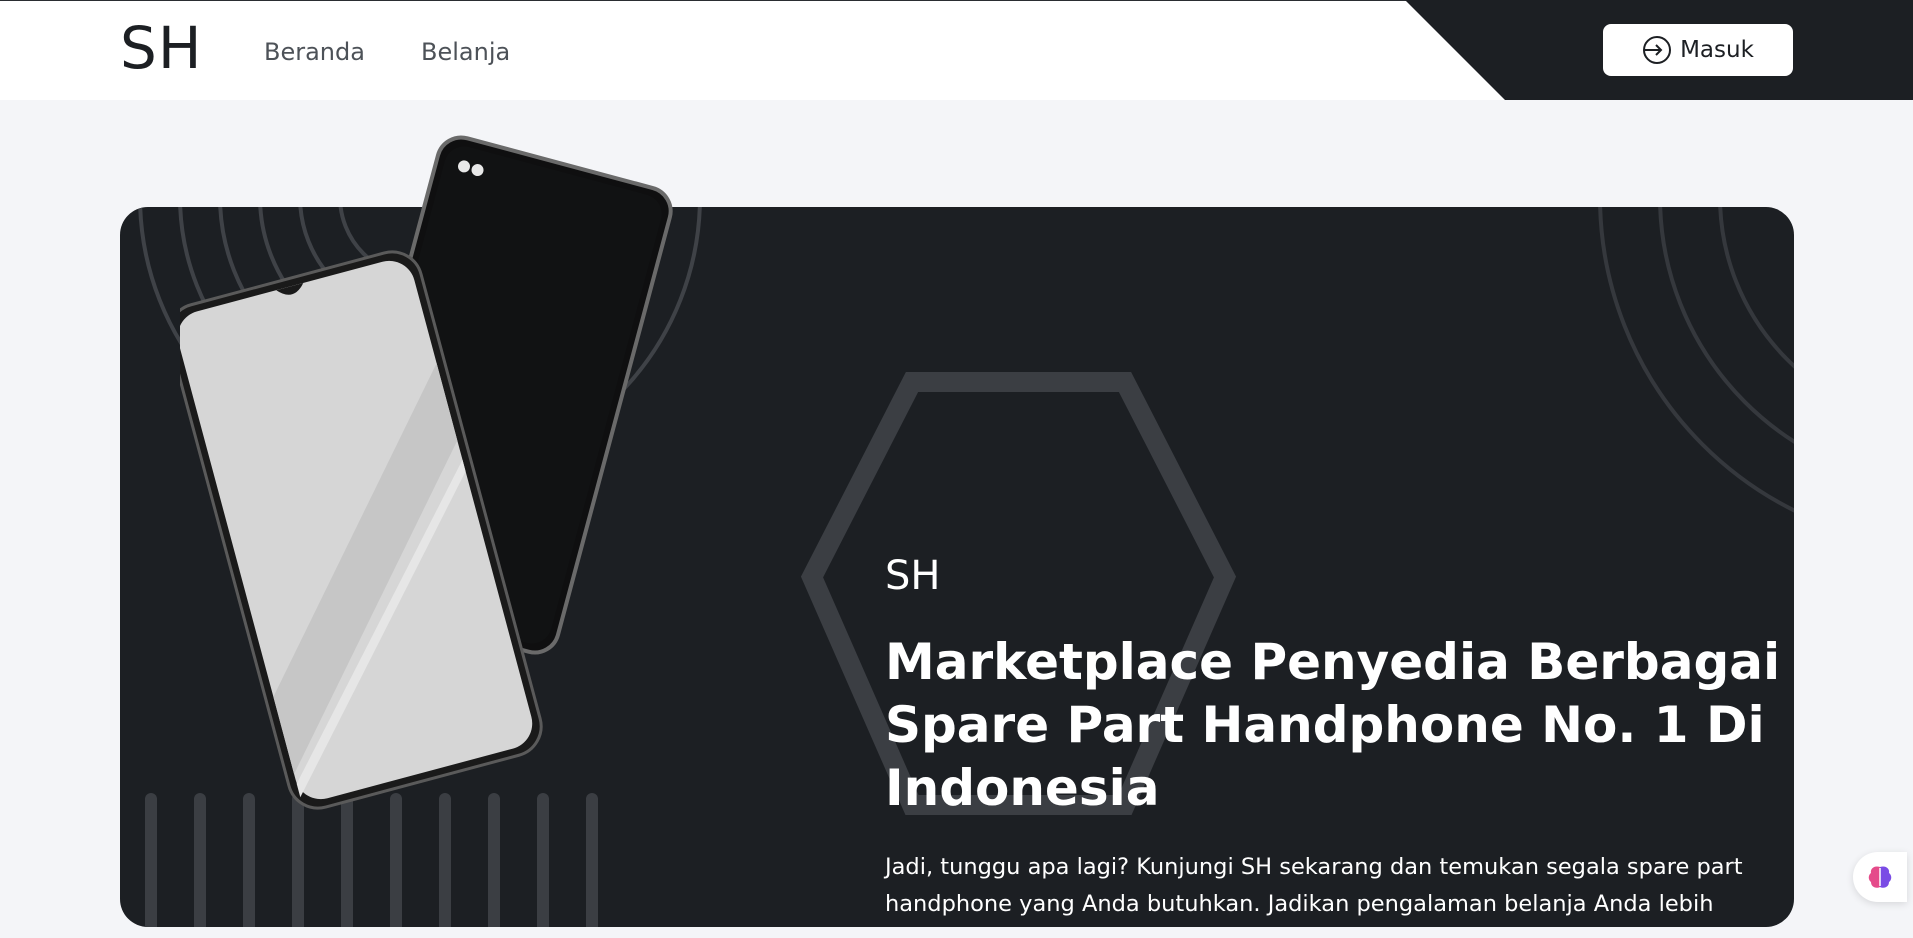  I want to click on login-label: Masuk, so click(1717, 50).